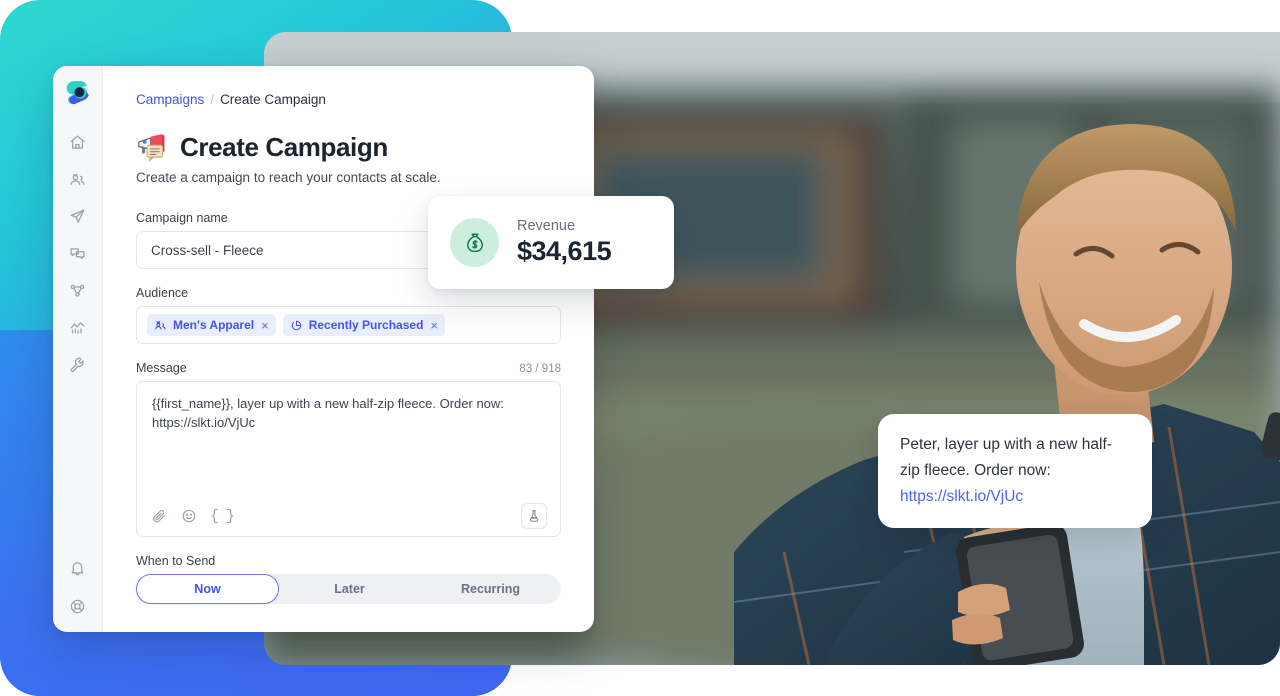  What do you see at coordinates (273, 99) in the screenshot?
I see `breadcrumb-current: Create Campaign` at bounding box center [273, 99].